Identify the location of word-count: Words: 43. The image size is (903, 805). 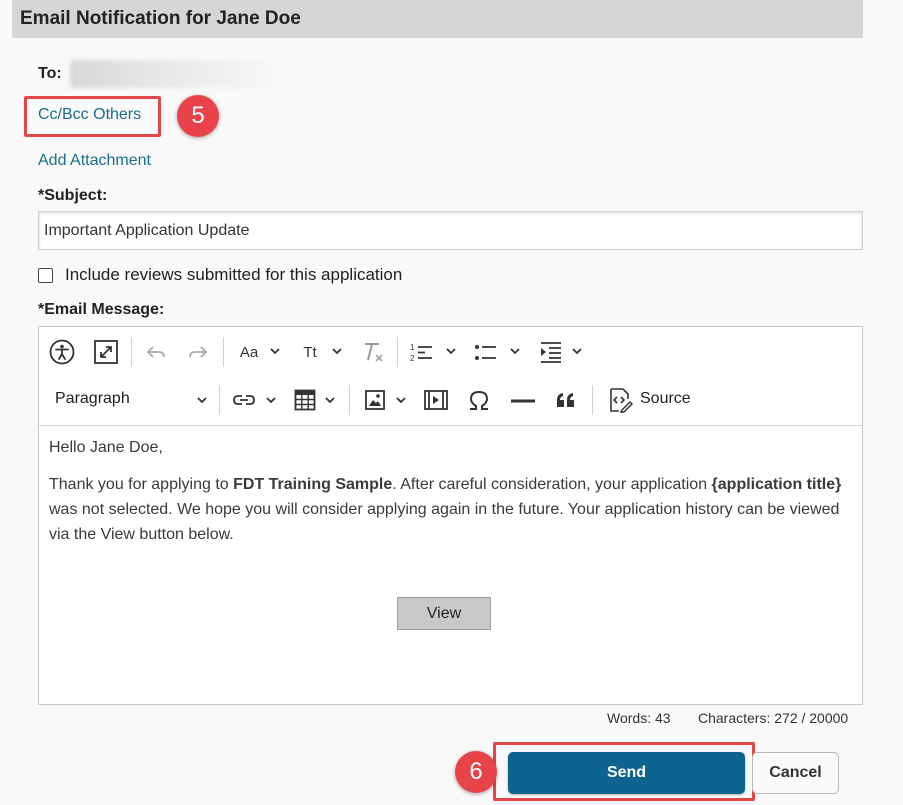
(639, 718).